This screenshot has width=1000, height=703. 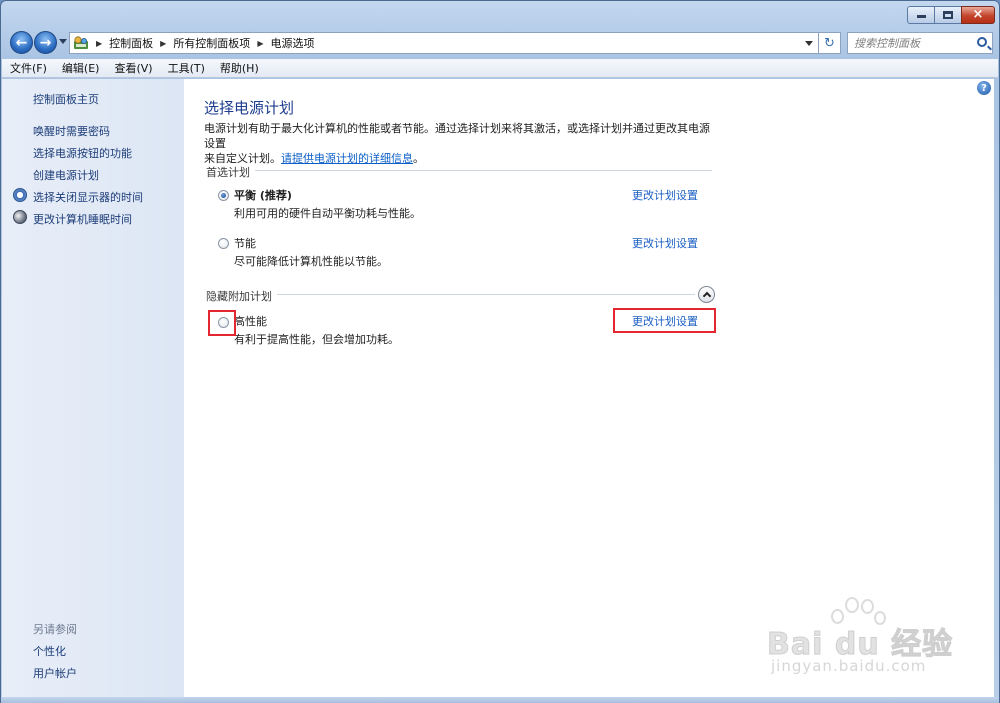 I want to click on plan-desc-balanced: 利用可用的硬件自动平衡功耗与性能。, so click(x=327, y=213).